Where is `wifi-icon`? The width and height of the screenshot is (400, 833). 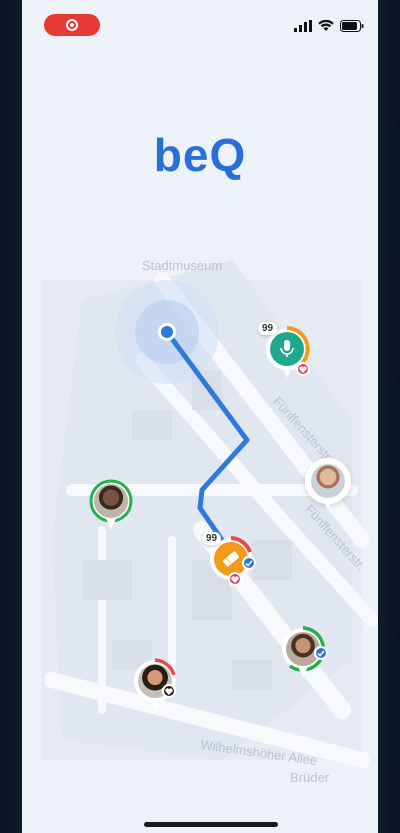 wifi-icon is located at coordinates (326, 25).